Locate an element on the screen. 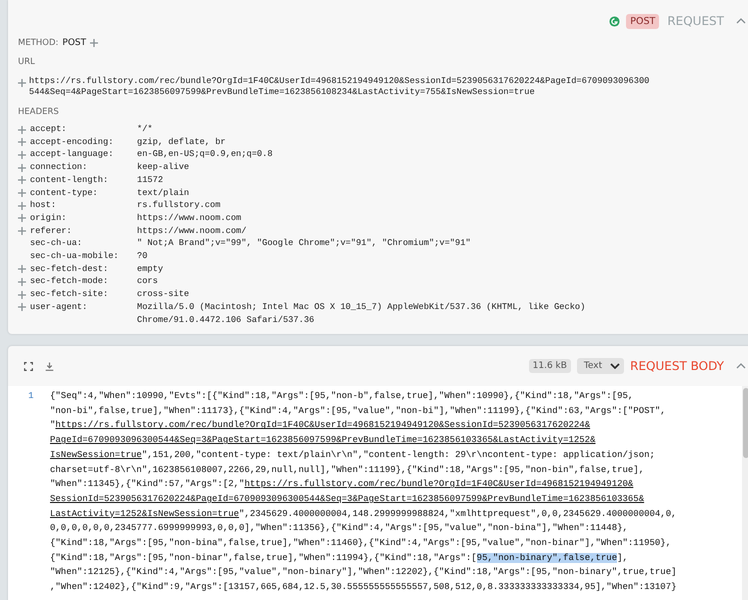  code-text: "When":12125},{"Kind":4,"Args":[95,"value","non-binary"],"When":12202},{"Kind":18,"Args":[95,"non-binary",true,true] is located at coordinates (363, 572).